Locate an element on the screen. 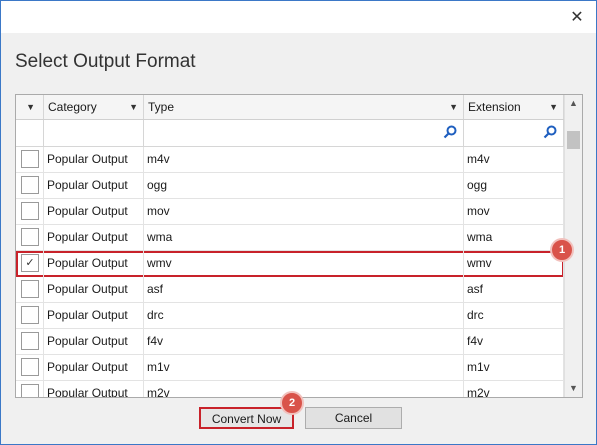 The height and width of the screenshot is (445, 597). table-row: Popular Output f4v f4v is located at coordinates (290, 342).